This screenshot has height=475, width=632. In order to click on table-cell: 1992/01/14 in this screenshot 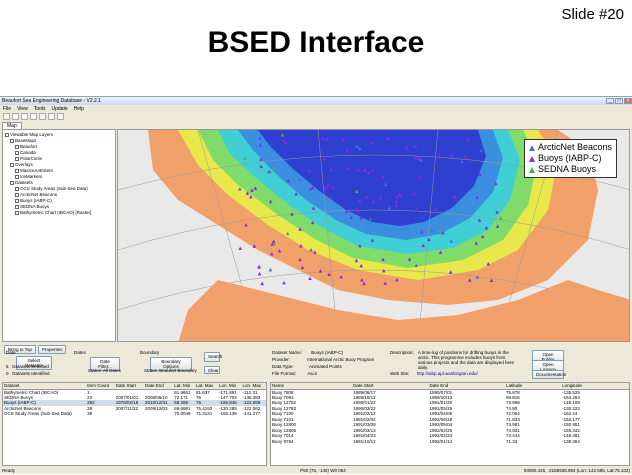, I will do `click(441, 441)`.